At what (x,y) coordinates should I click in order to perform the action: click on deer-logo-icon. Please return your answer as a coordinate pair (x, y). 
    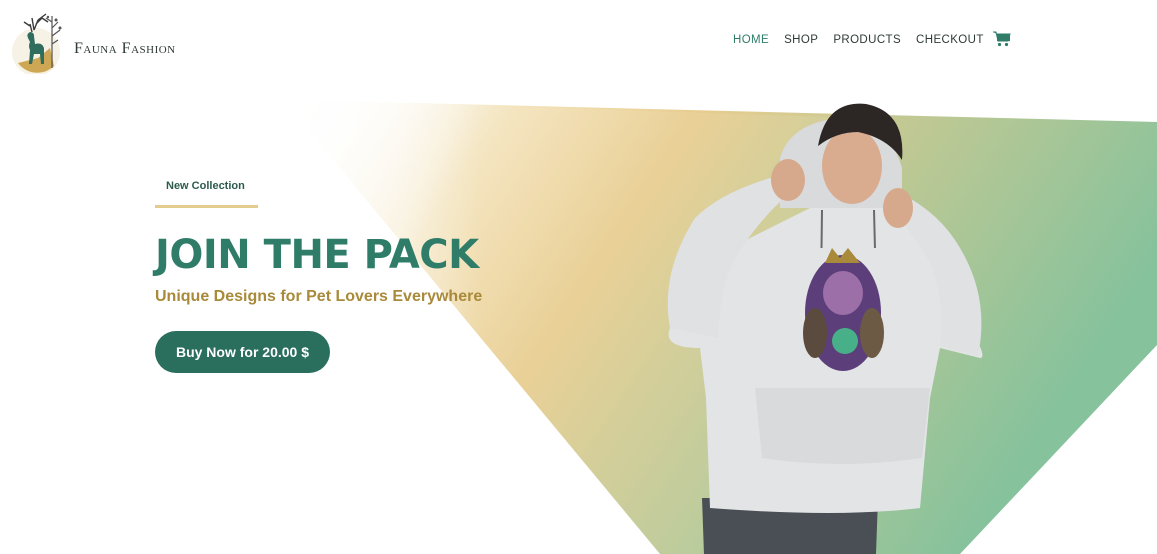
    Looking at the image, I should click on (37, 41).